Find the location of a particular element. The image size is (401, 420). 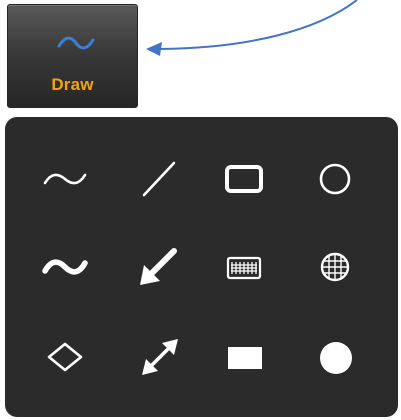

freehand-thick-icon is located at coordinates (65, 267).